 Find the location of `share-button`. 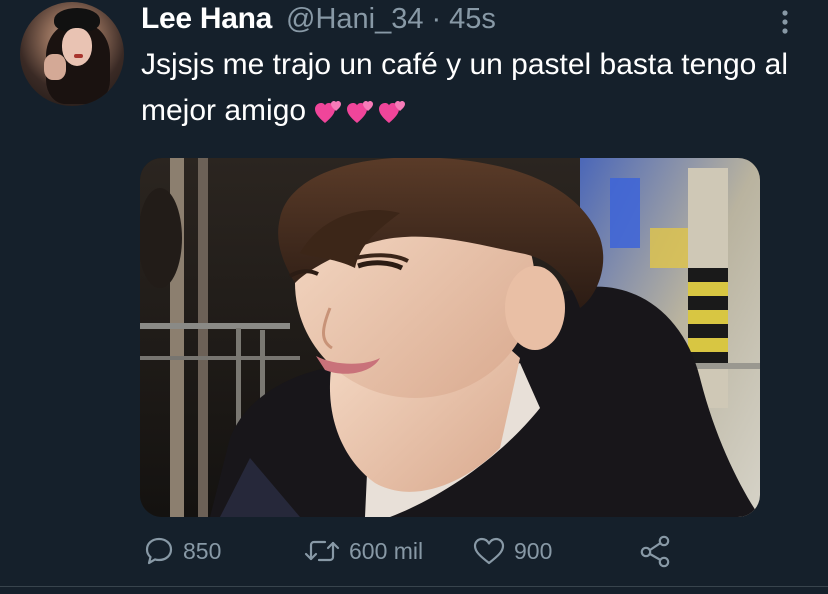

share-button is located at coordinates (656, 551).